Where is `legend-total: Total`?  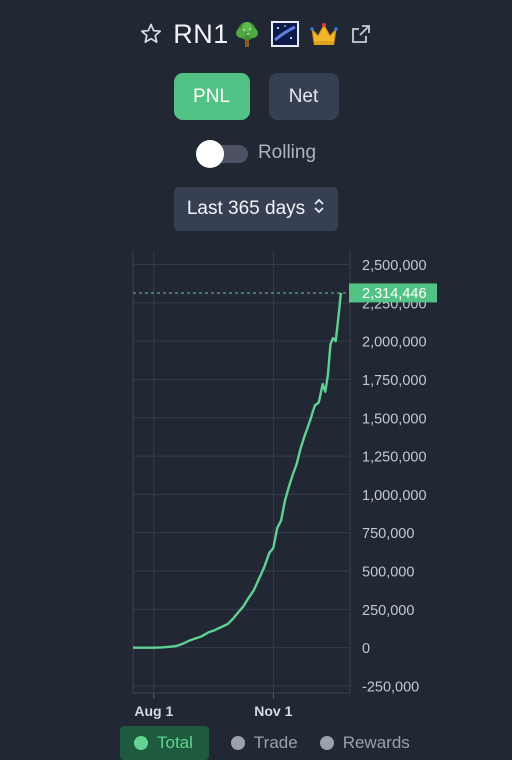
legend-total: Total is located at coordinates (164, 743).